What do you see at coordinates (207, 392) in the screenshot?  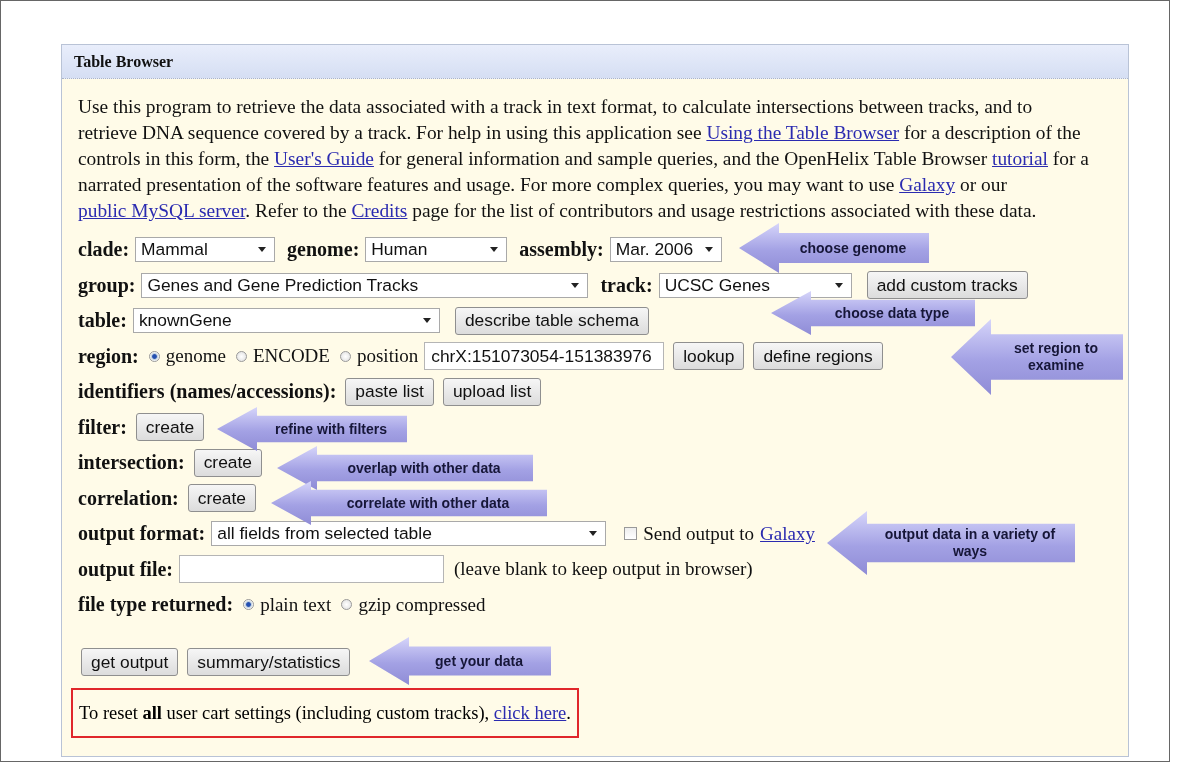 I see `field-label: identifiers (names/accessions):` at bounding box center [207, 392].